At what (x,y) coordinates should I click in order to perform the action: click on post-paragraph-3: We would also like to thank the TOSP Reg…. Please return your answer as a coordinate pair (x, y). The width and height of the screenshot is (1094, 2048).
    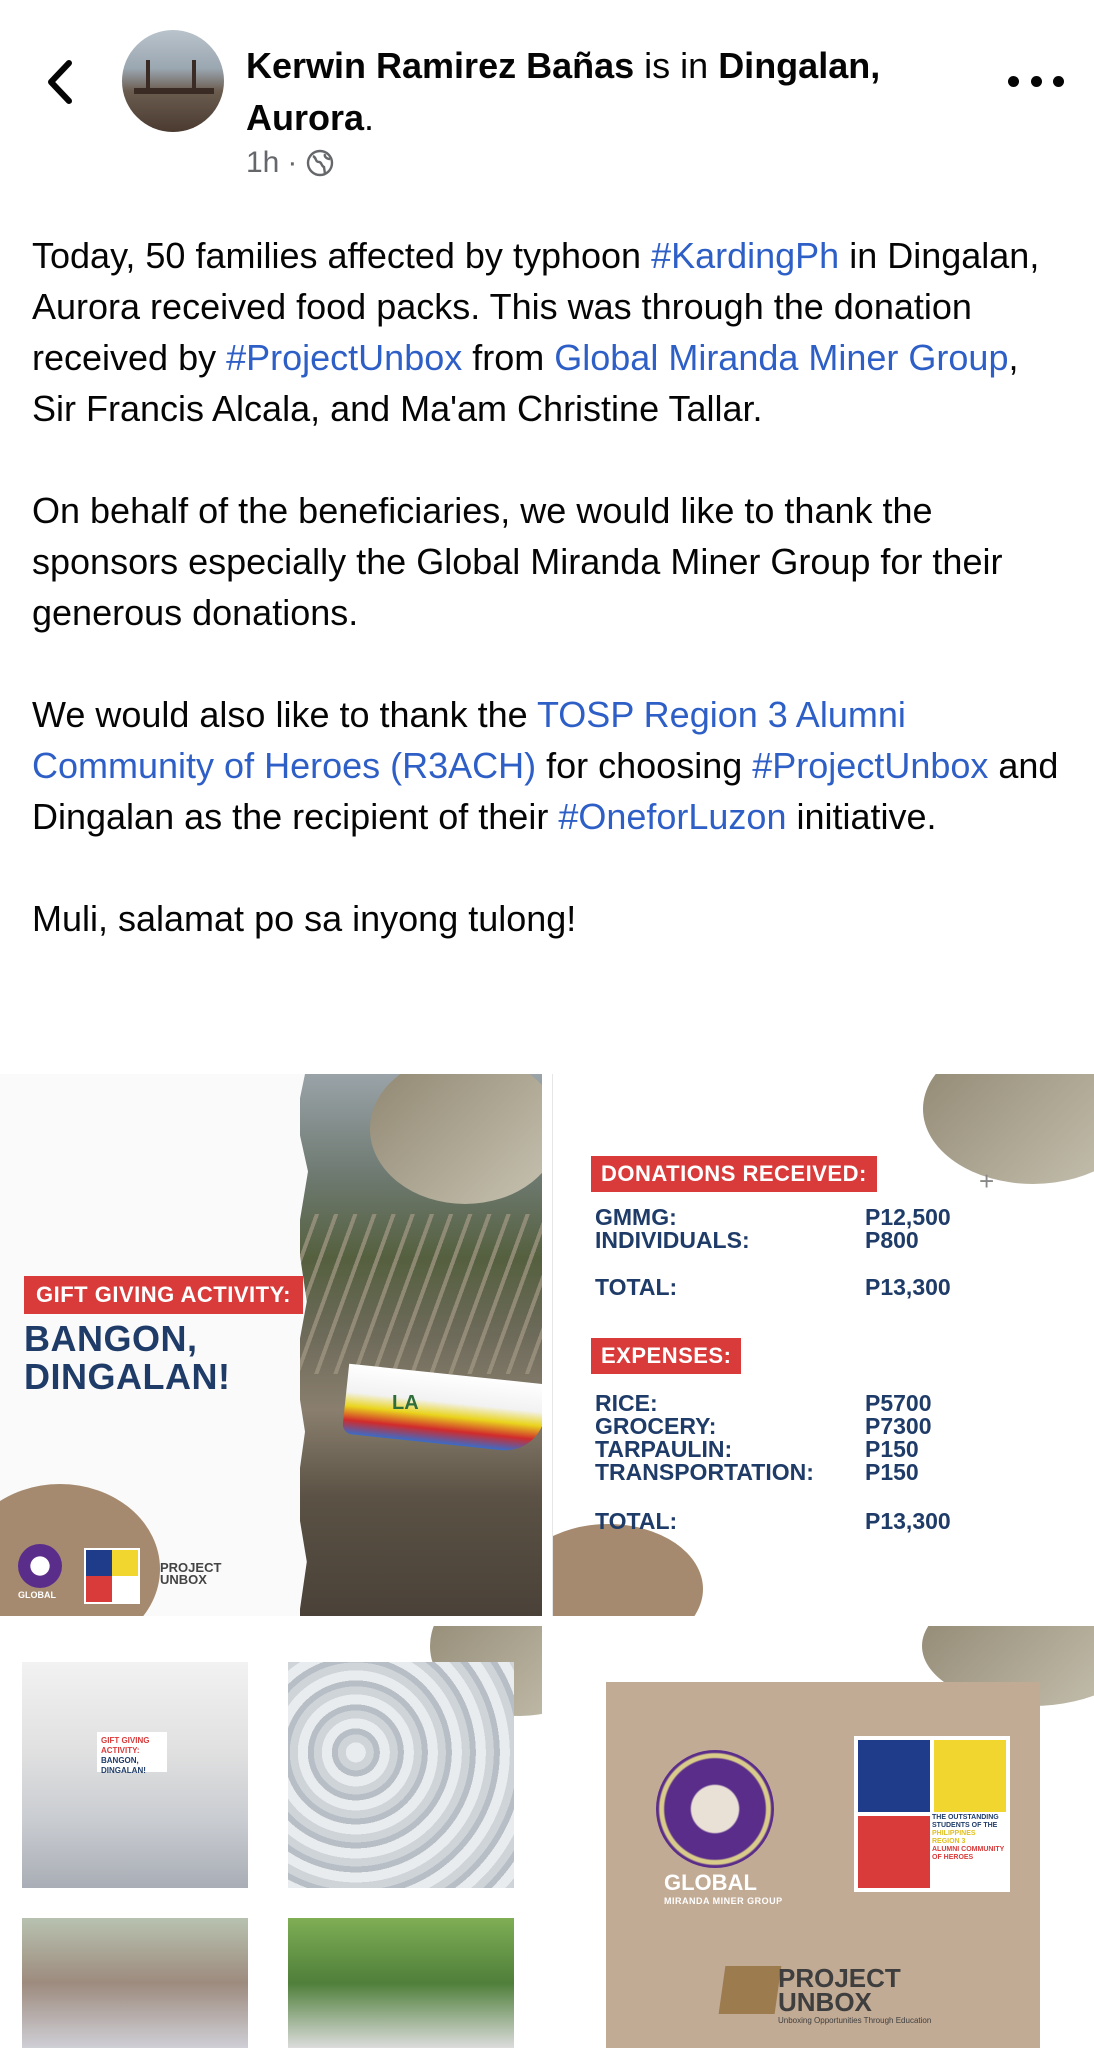
    Looking at the image, I should click on (552, 765).